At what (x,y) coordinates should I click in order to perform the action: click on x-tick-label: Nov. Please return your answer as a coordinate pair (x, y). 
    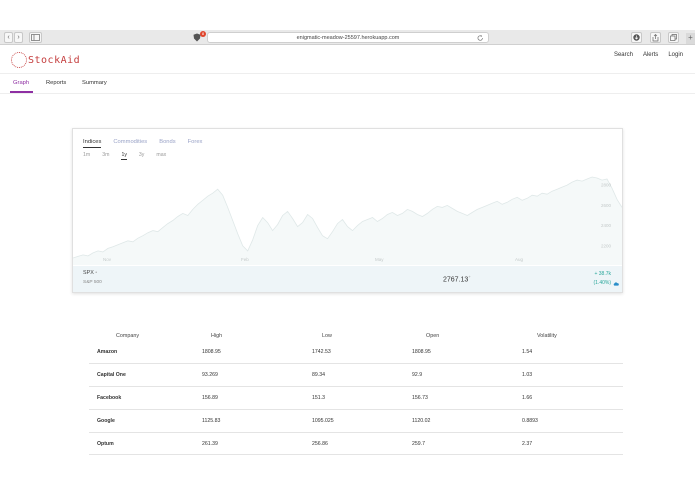
    Looking at the image, I should click on (107, 259).